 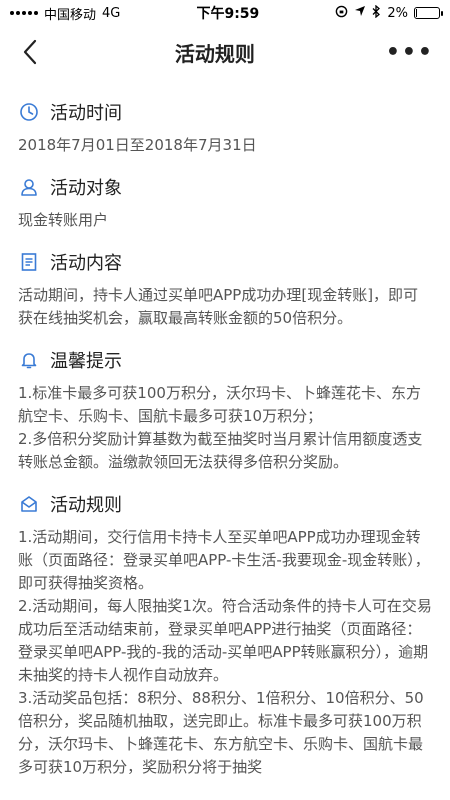 What do you see at coordinates (86, 263) in the screenshot?
I see `section-title: 活动内容` at bounding box center [86, 263].